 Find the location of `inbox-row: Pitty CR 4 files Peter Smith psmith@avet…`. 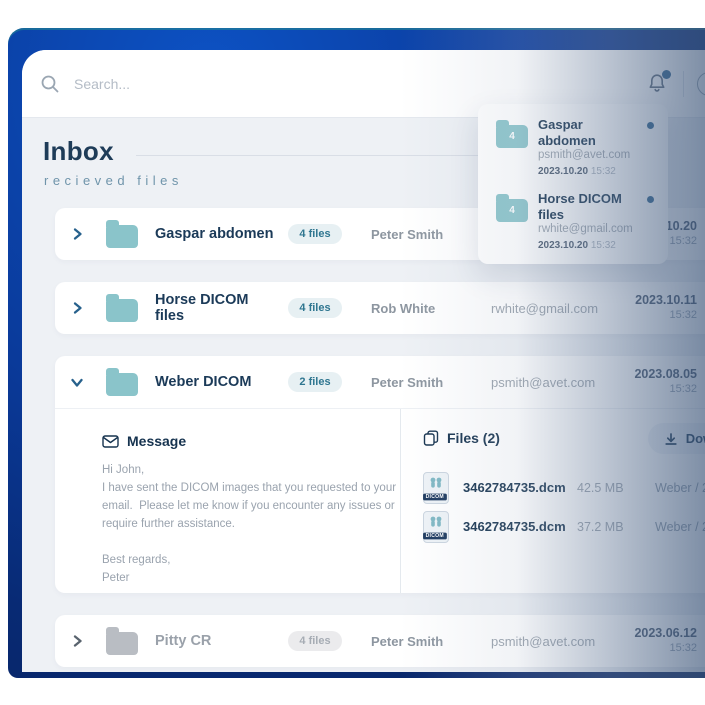

inbox-row: Pitty CR 4 files Peter Smith psmith@avet… is located at coordinates (380, 641).